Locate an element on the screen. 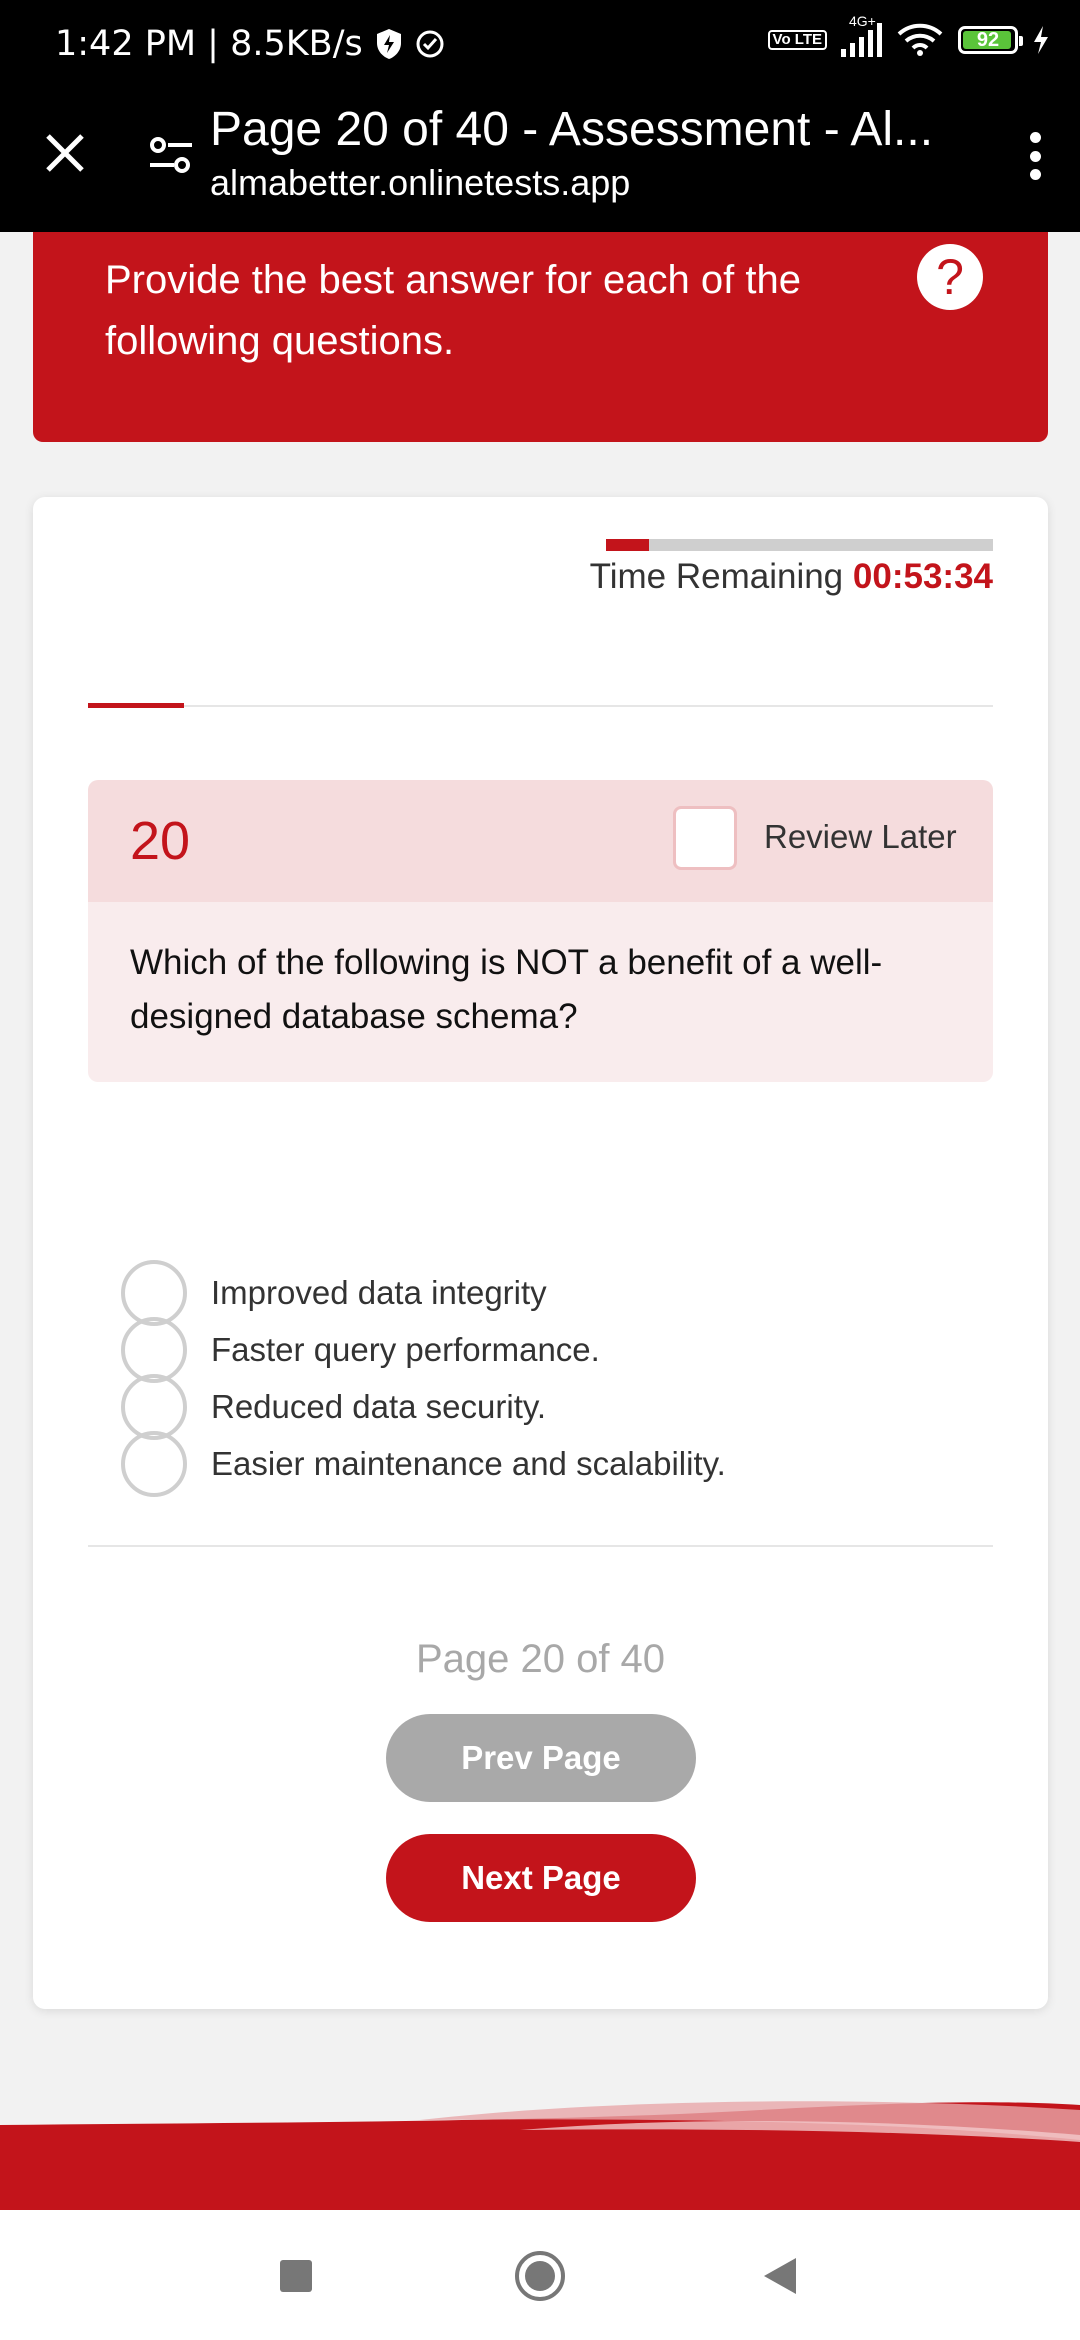 This screenshot has height=2340, width=1080. answer-option-label: Easier maintenance and scalability. is located at coordinates (468, 1464).